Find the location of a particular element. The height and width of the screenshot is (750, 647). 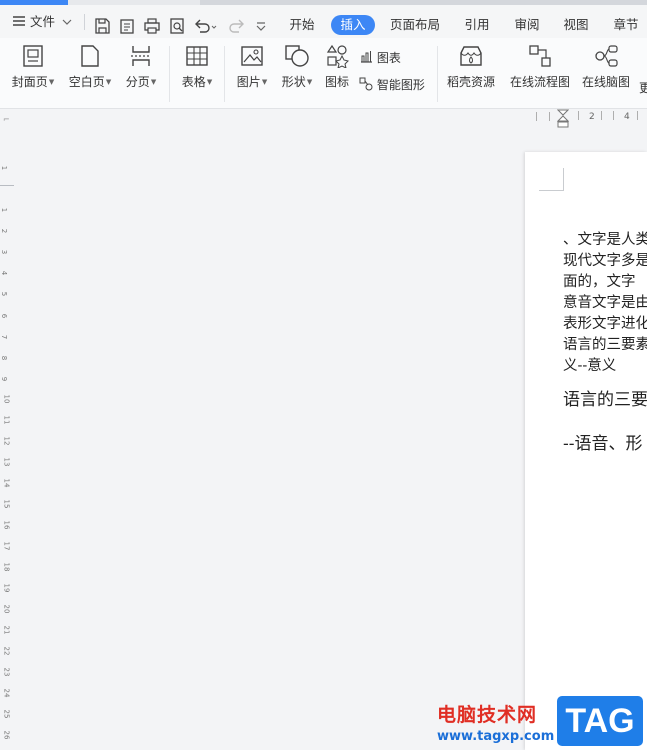

shape-button: 形状▼ is located at coordinates (297, 67).